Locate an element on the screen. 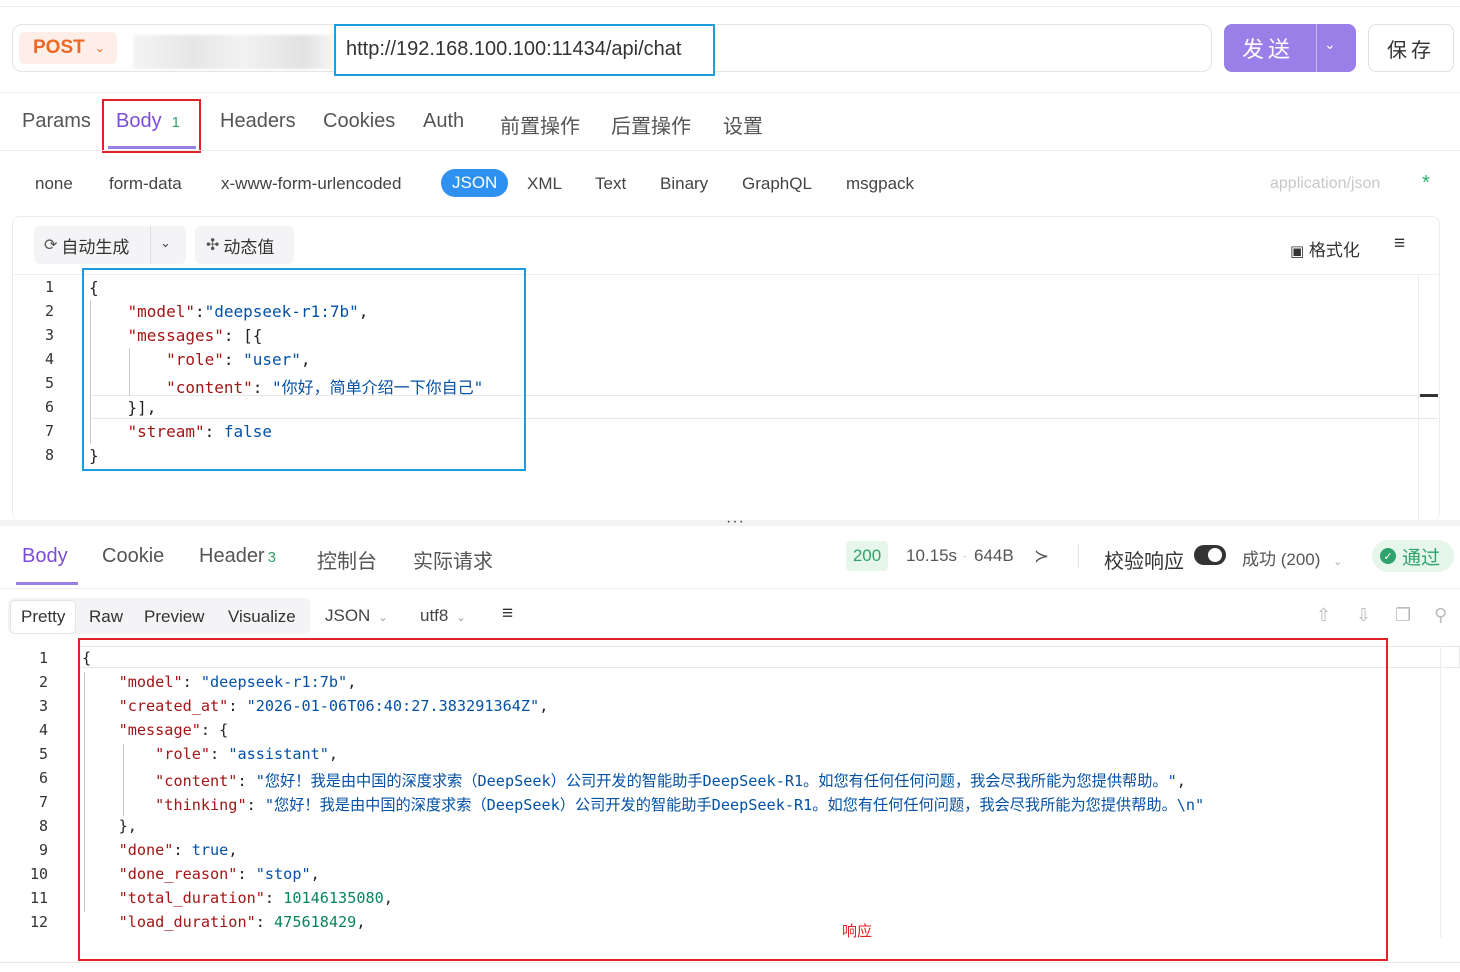 The width and height of the screenshot is (1460, 972). pass-badge: ✓ 通过 is located at coordinates (1413, 556).